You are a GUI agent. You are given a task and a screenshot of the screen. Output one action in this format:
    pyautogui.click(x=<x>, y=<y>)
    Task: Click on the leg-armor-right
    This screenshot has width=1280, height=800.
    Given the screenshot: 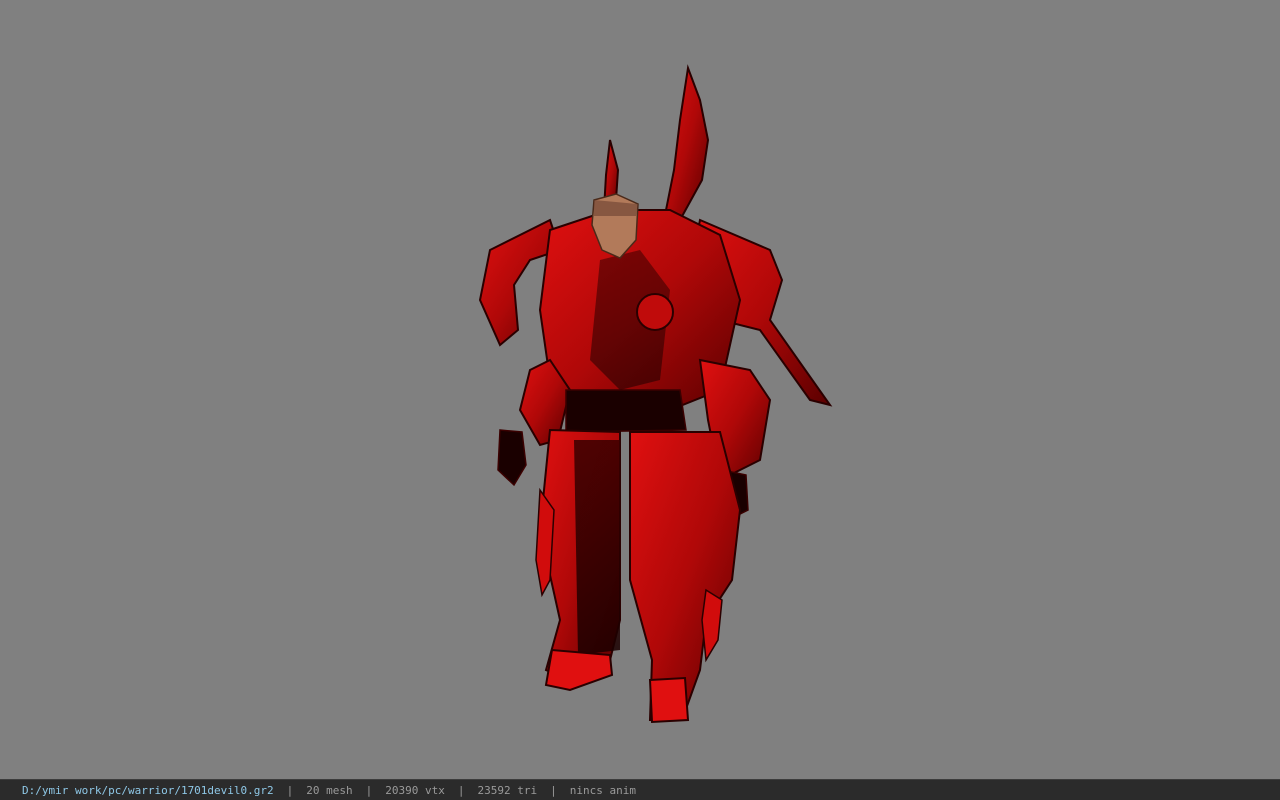 What is the action you would take?
    pyautogui.click(x=685, y=576)
    